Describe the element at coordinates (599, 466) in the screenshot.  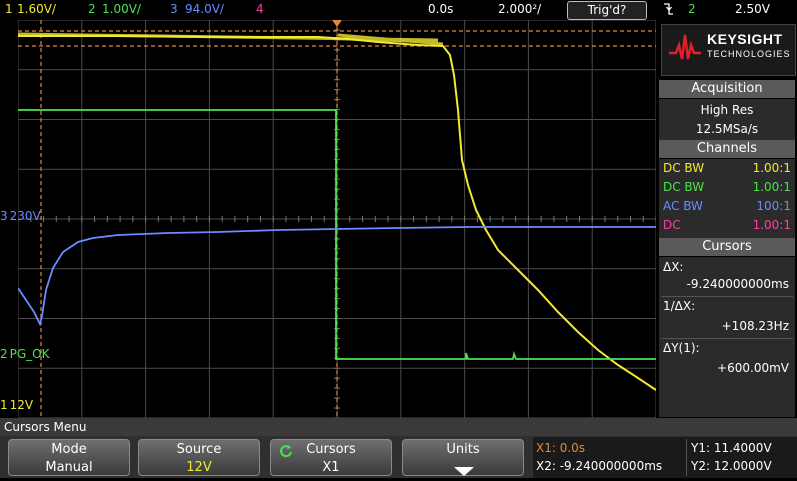
I see `x2-readout: X2: -9.240000000ms` at that location.